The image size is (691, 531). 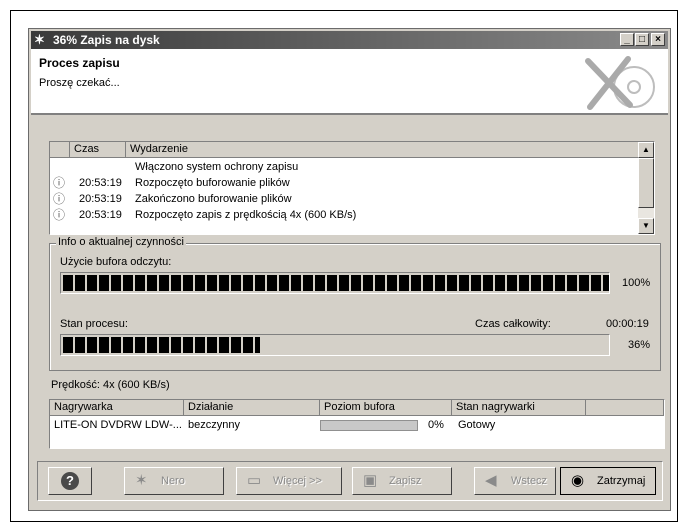 I want to click on more-button: ▭ Więcej >>, so click(x=289, y=481).